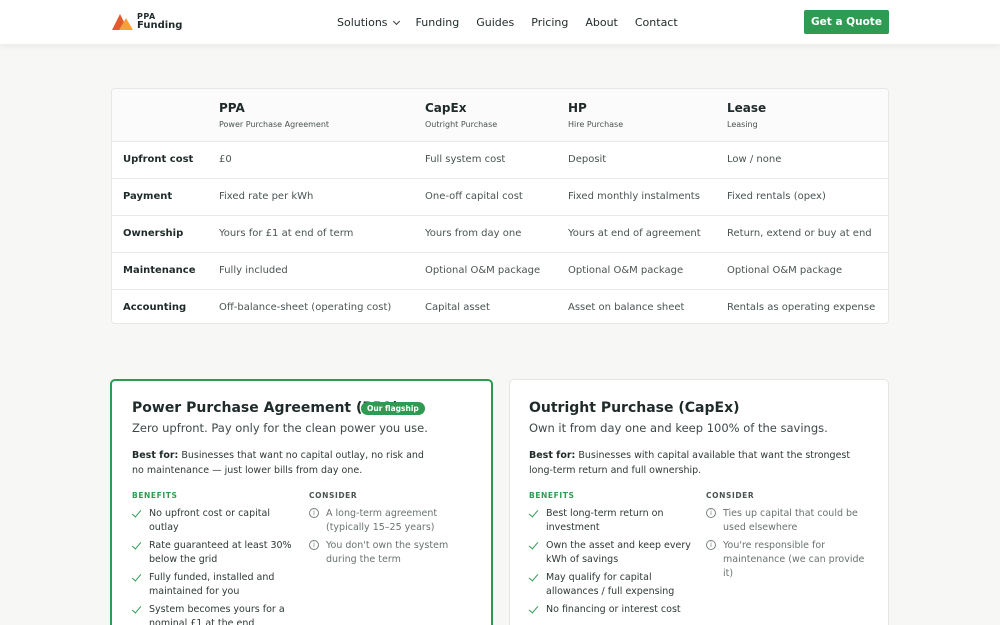 The image size is (1000, 625). Describe the element at coordinates (274, 115) in the screenshot. I see `column-header-ppa: PPA Power Purchase Agreement` at that location.